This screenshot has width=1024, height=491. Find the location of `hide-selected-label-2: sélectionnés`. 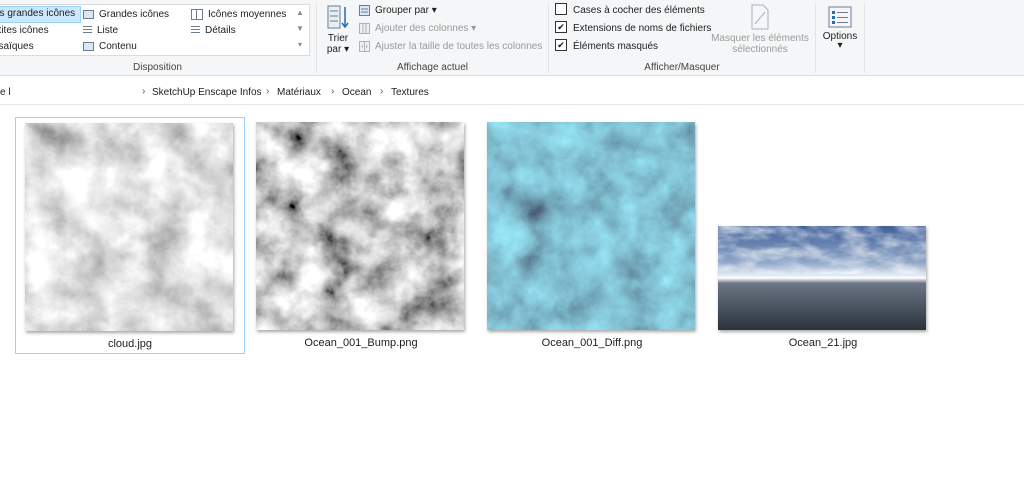

hide-selected-label-2: sélectionnés is located at coordinates (760, 49).